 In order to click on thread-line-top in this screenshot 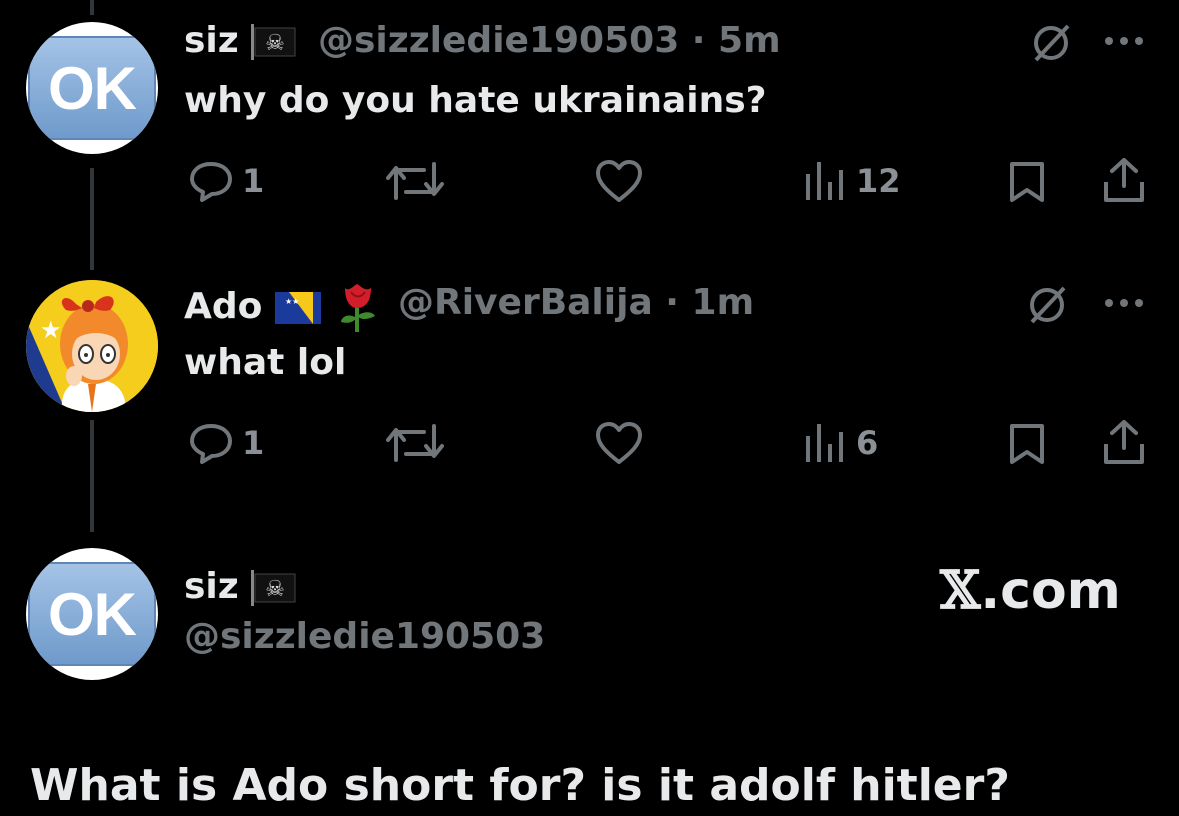, I will do `click(92, 7)`.